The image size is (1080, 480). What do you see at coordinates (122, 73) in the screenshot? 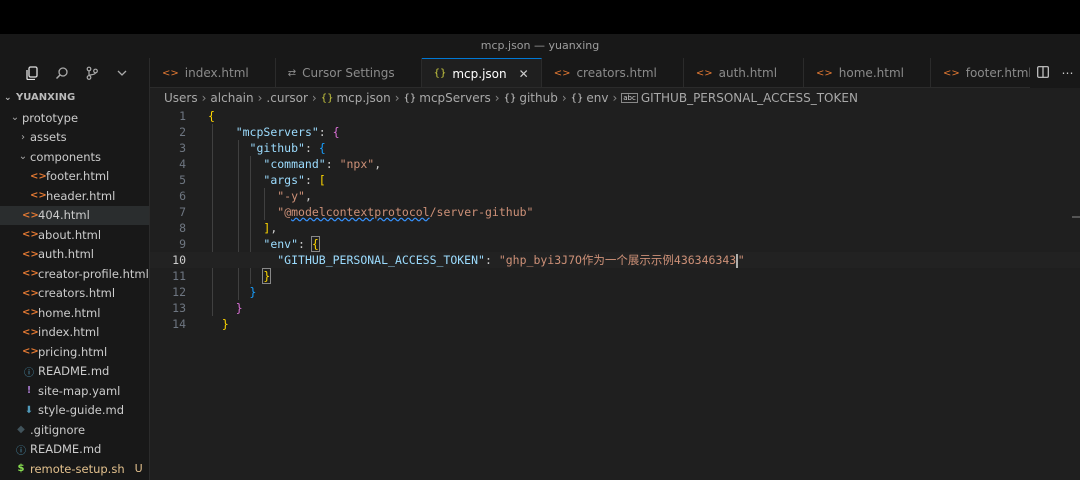
I see `chevron-down-icon` at bounding box center [122, 73].